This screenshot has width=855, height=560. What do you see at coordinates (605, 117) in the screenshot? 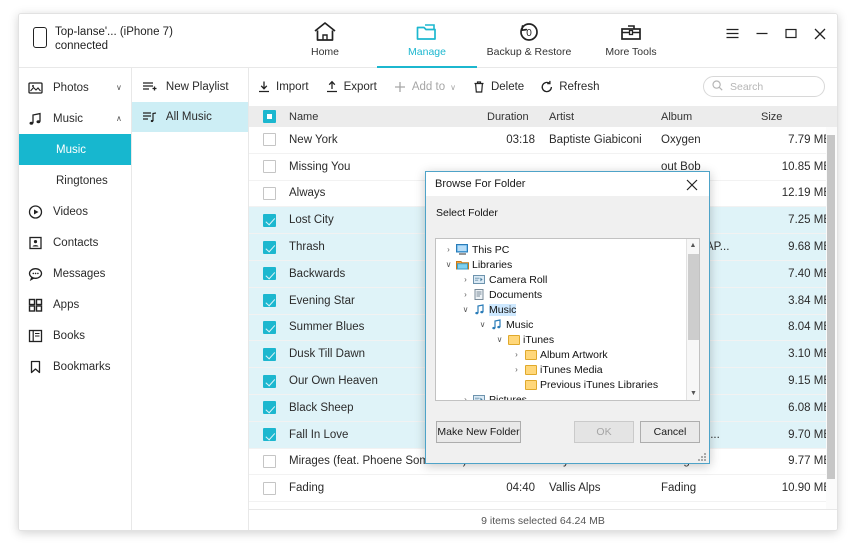
I see `column-artist: Artist` at bounding box center [605, 117].